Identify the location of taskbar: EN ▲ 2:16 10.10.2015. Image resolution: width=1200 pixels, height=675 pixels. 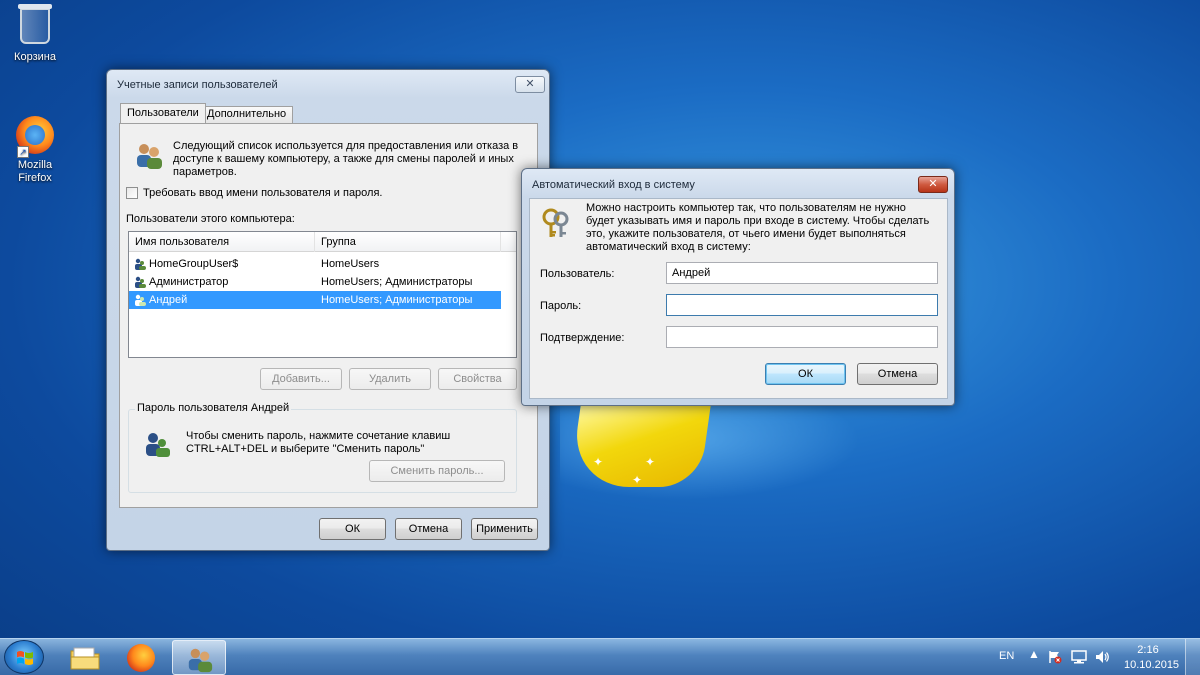
(600, 656).